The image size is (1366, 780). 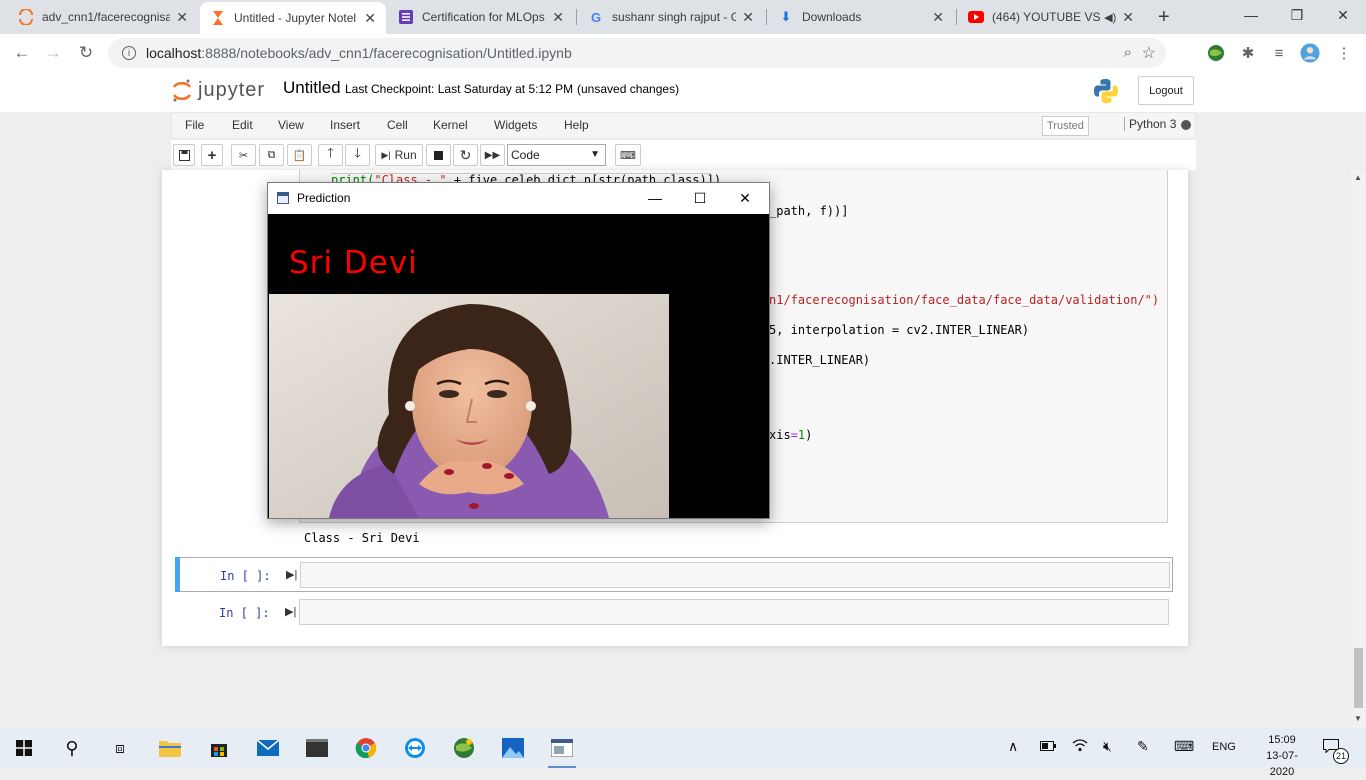 I want to click on chrome-icon, so click(x=366, y=748).